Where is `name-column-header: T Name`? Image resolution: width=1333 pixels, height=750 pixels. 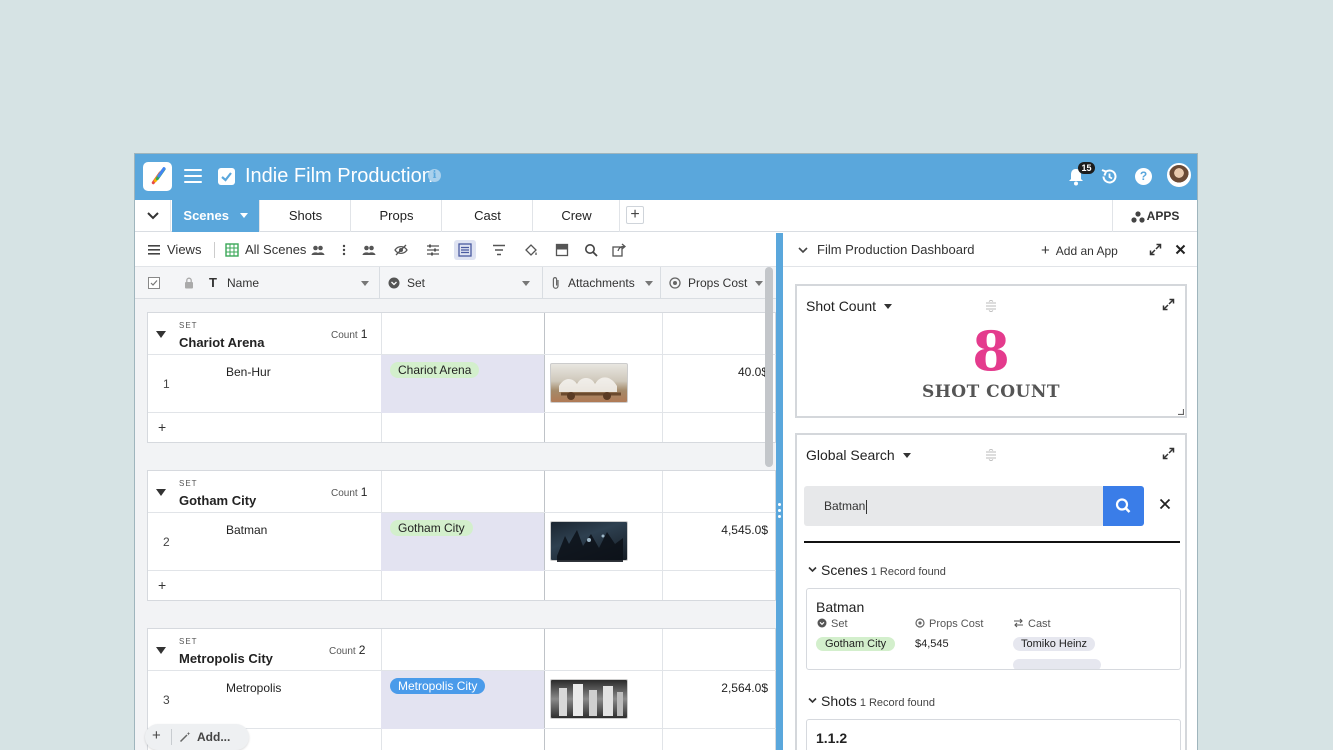
name-column-header: T Name is located at coordinates (257, 283).